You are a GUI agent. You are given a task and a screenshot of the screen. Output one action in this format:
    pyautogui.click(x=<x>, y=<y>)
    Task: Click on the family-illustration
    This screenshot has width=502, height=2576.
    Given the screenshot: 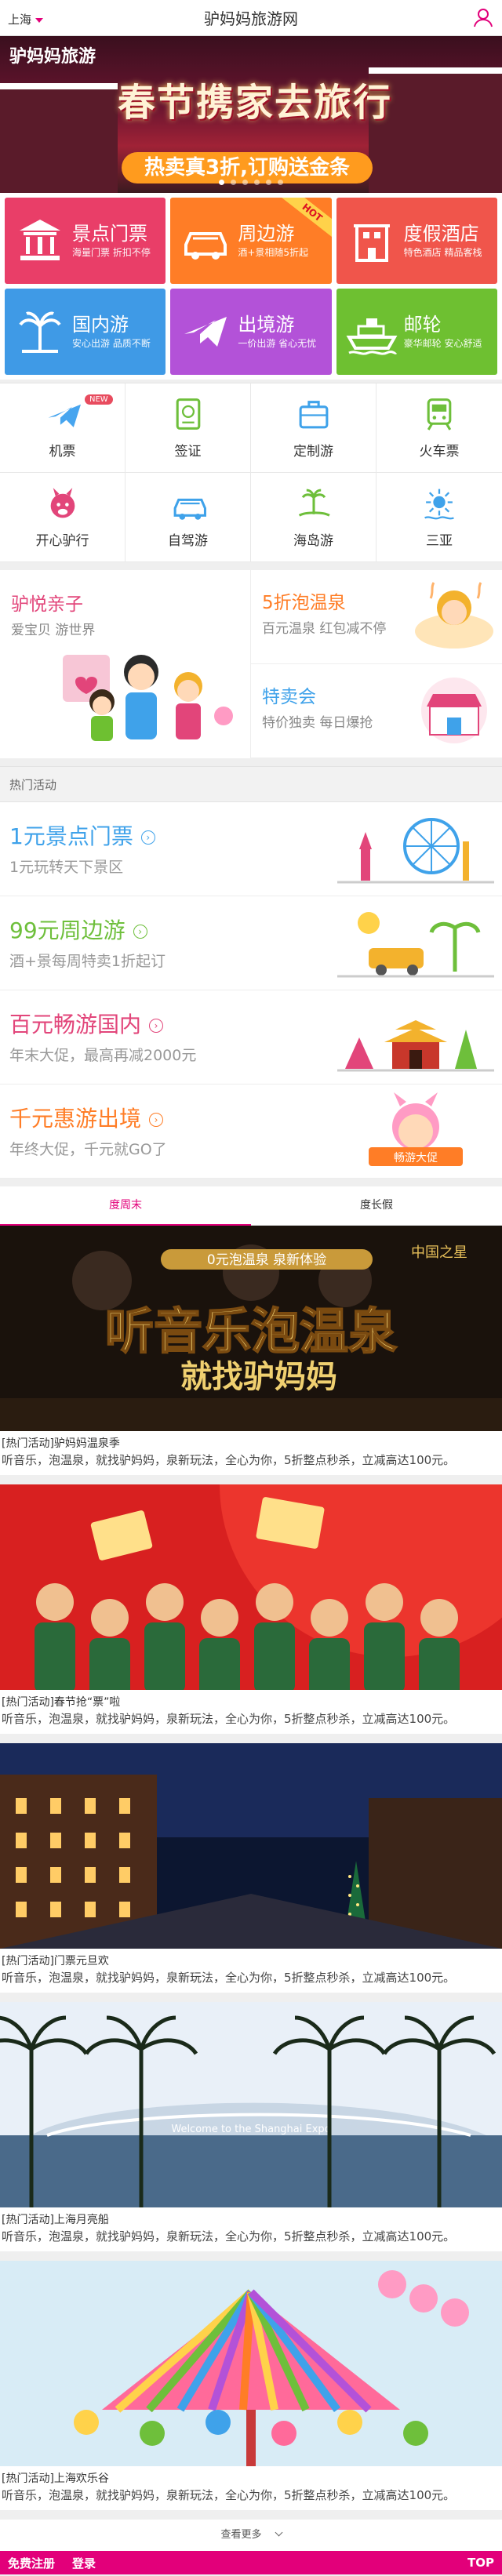 What is the action you would take?
    pyautogui.click(x=148, y=698)
    